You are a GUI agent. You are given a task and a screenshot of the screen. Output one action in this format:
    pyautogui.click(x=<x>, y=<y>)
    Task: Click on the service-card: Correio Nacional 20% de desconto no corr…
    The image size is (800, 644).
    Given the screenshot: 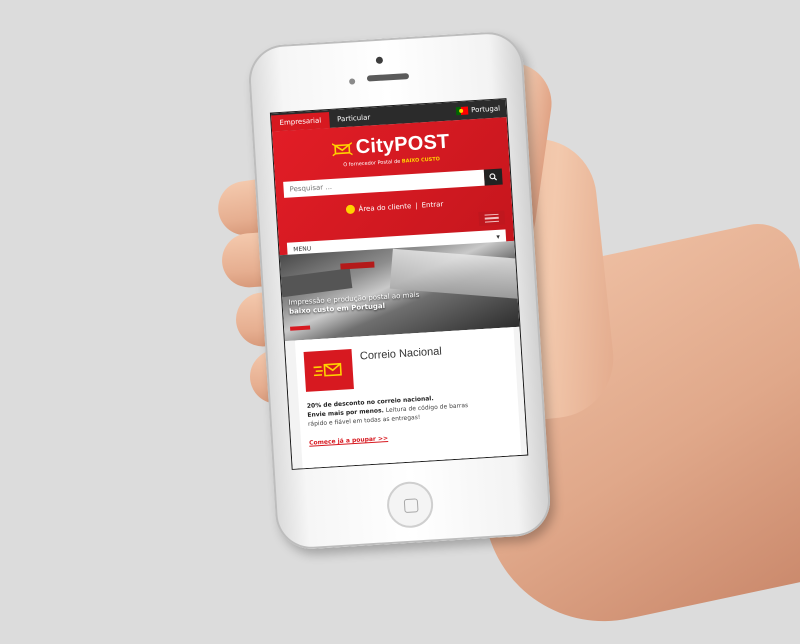 What is the action you would take?
    pyautogui.click(x=408, y=398)
    